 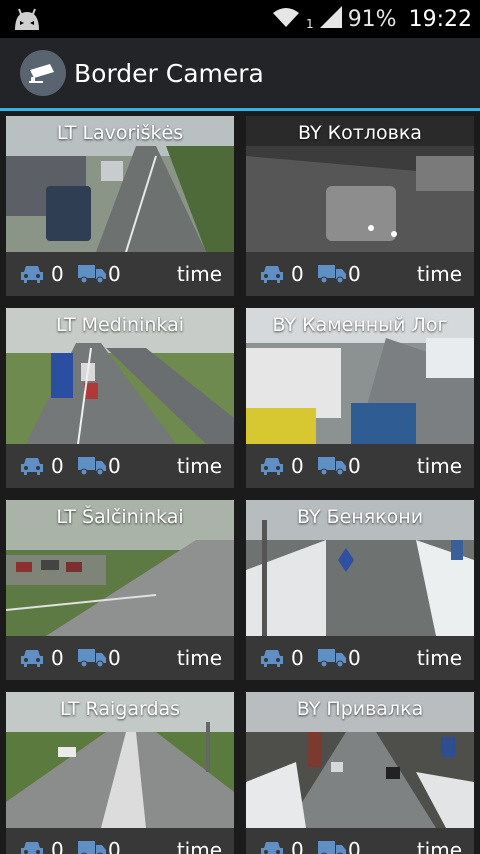 What do you see at coordinates (360, 590) in the screenshot?
I see `camera-card: BY Бенякони 0 0 time` at bounding box center [360, 590].